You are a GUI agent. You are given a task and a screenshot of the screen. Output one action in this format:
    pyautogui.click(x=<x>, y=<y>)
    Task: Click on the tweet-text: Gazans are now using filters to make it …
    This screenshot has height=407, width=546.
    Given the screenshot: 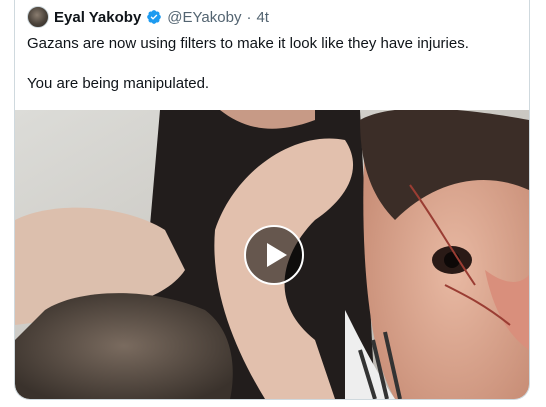 What is the action you would take?
    pyautogui.click(x=272, y=64)
    